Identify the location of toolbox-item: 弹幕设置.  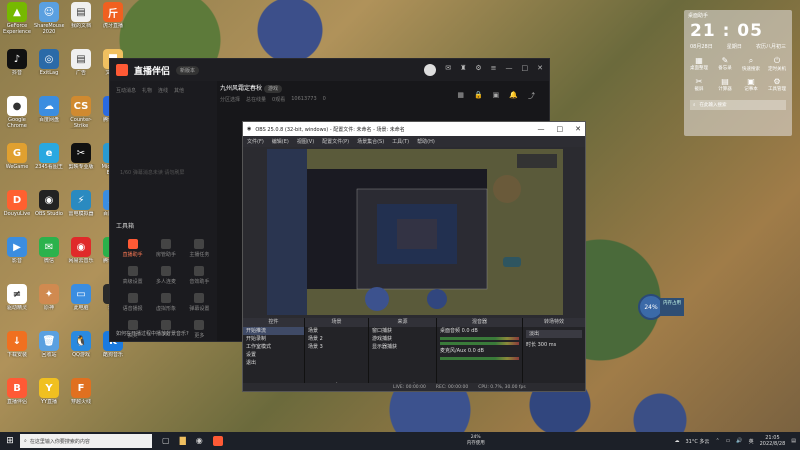
(199, 302).